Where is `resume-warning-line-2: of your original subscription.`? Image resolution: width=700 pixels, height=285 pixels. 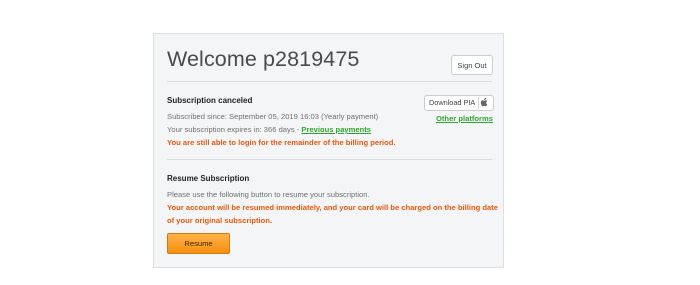 resume-warning-line-2: of your original subscription. is located at coordinates (220, 220).